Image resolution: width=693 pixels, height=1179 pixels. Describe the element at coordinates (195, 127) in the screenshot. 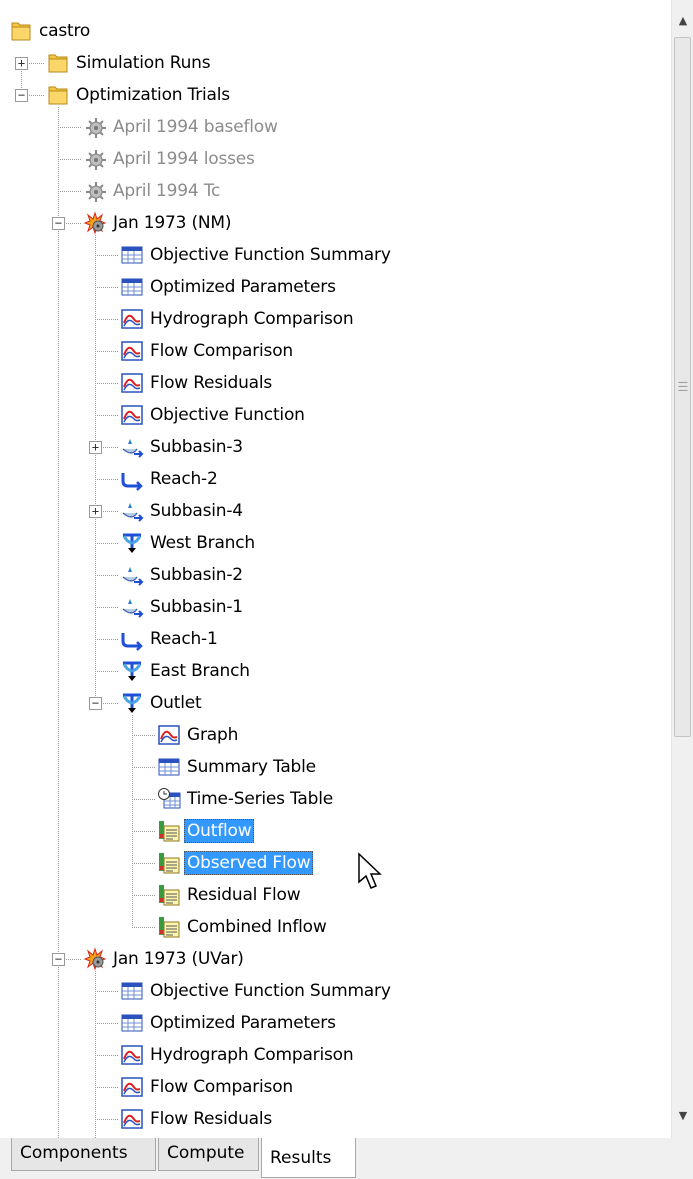

I see `tree-node-label: April 1994 baseflow` at that location.